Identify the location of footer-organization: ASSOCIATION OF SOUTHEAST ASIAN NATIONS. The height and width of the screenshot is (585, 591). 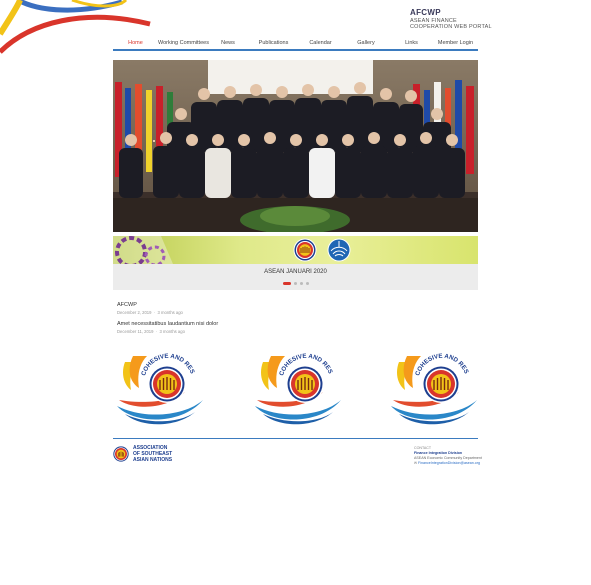
(153, 454).